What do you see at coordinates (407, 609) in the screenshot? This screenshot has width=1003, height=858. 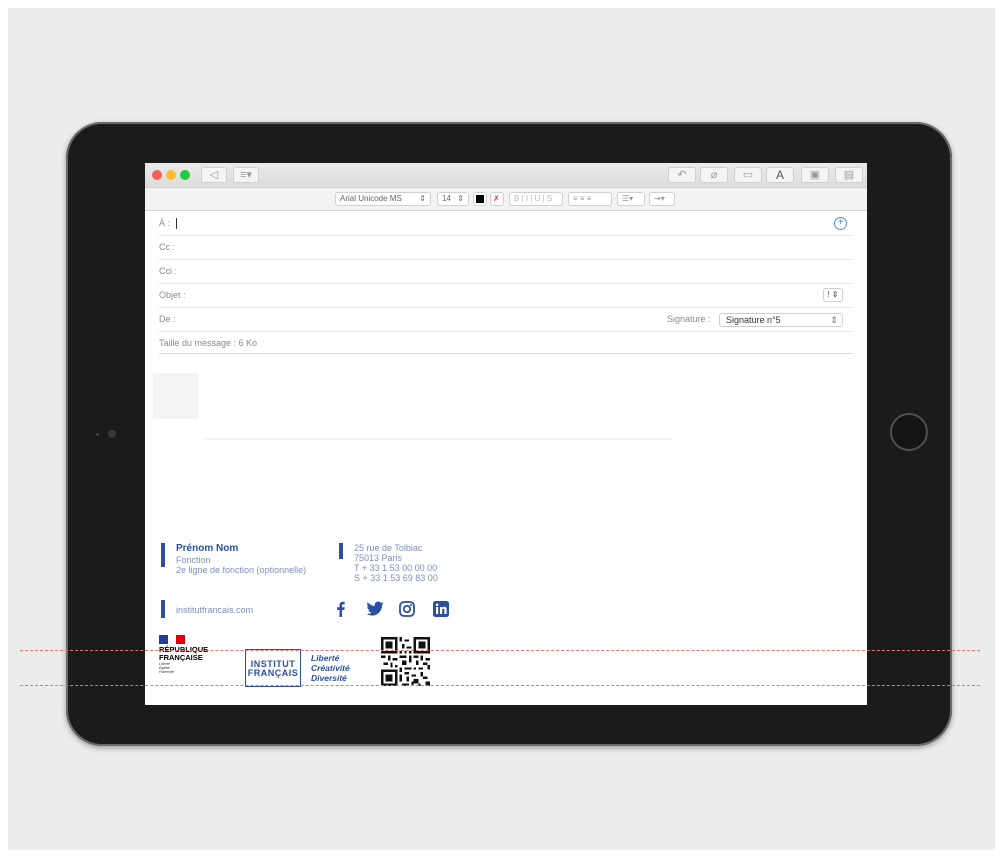 I see `instagram-icon` at bounding box center [407, 609].